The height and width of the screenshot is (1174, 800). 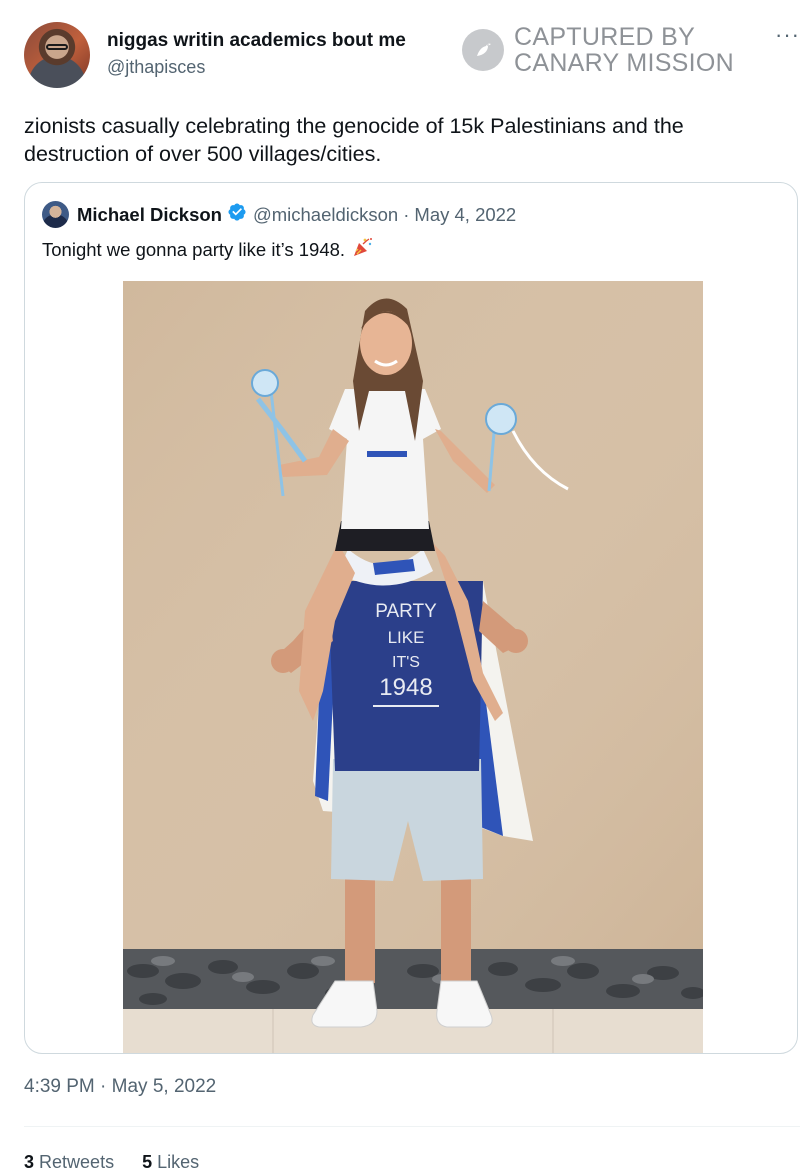 I want to click on shirt-text-line-2: LIKE, so click(x=406, y=637).